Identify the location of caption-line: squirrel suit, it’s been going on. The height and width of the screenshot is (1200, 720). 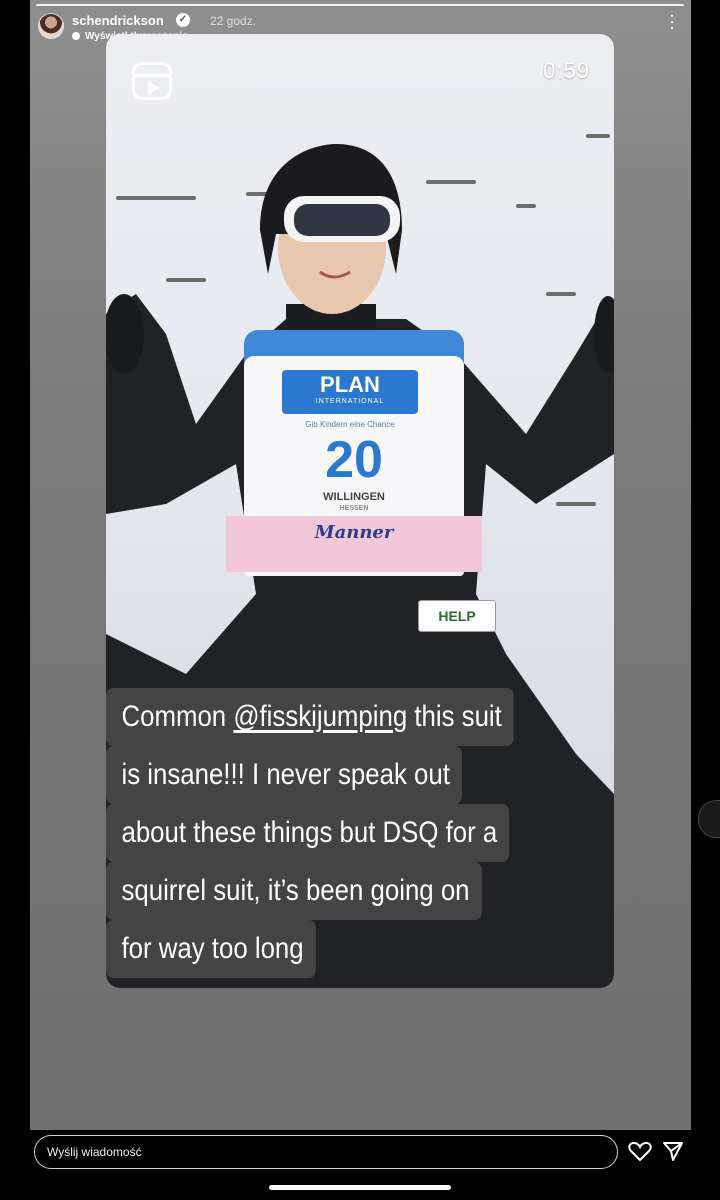
(294, 891).